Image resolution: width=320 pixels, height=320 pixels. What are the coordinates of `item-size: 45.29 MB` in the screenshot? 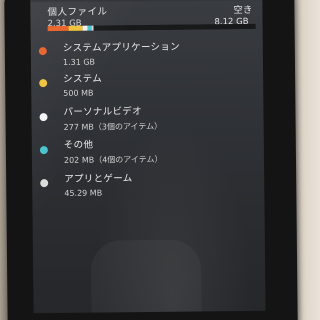 It's located at (83, 193).